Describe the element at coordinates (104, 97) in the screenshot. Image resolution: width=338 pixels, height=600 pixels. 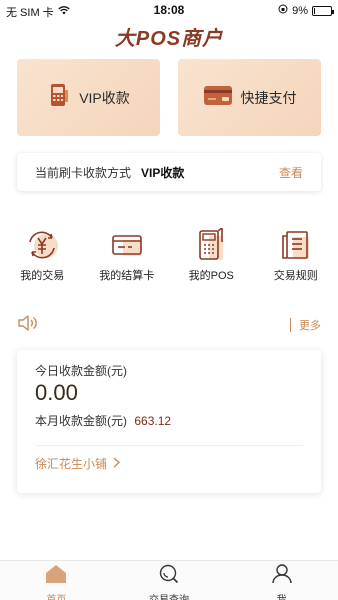
I see `vip-payment-label: VIP收款` at that location.